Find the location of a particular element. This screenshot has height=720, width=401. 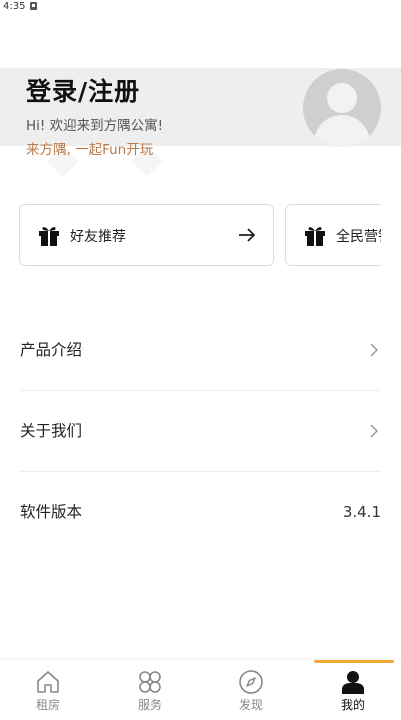

notification-icon is located at coordinates (33, 6).